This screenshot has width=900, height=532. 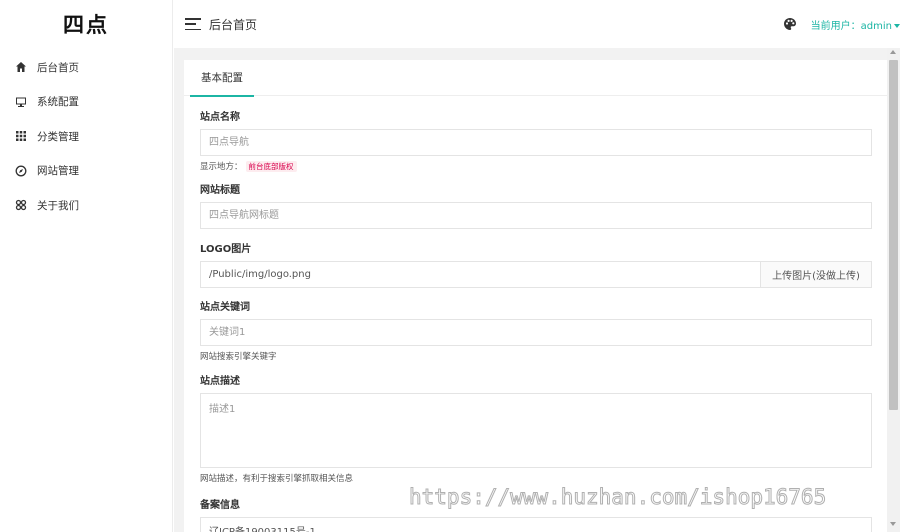 What do you see at coordinates (21, 136) in the screenshot?
I see `grid-icon` at bounding box center [21, 136].